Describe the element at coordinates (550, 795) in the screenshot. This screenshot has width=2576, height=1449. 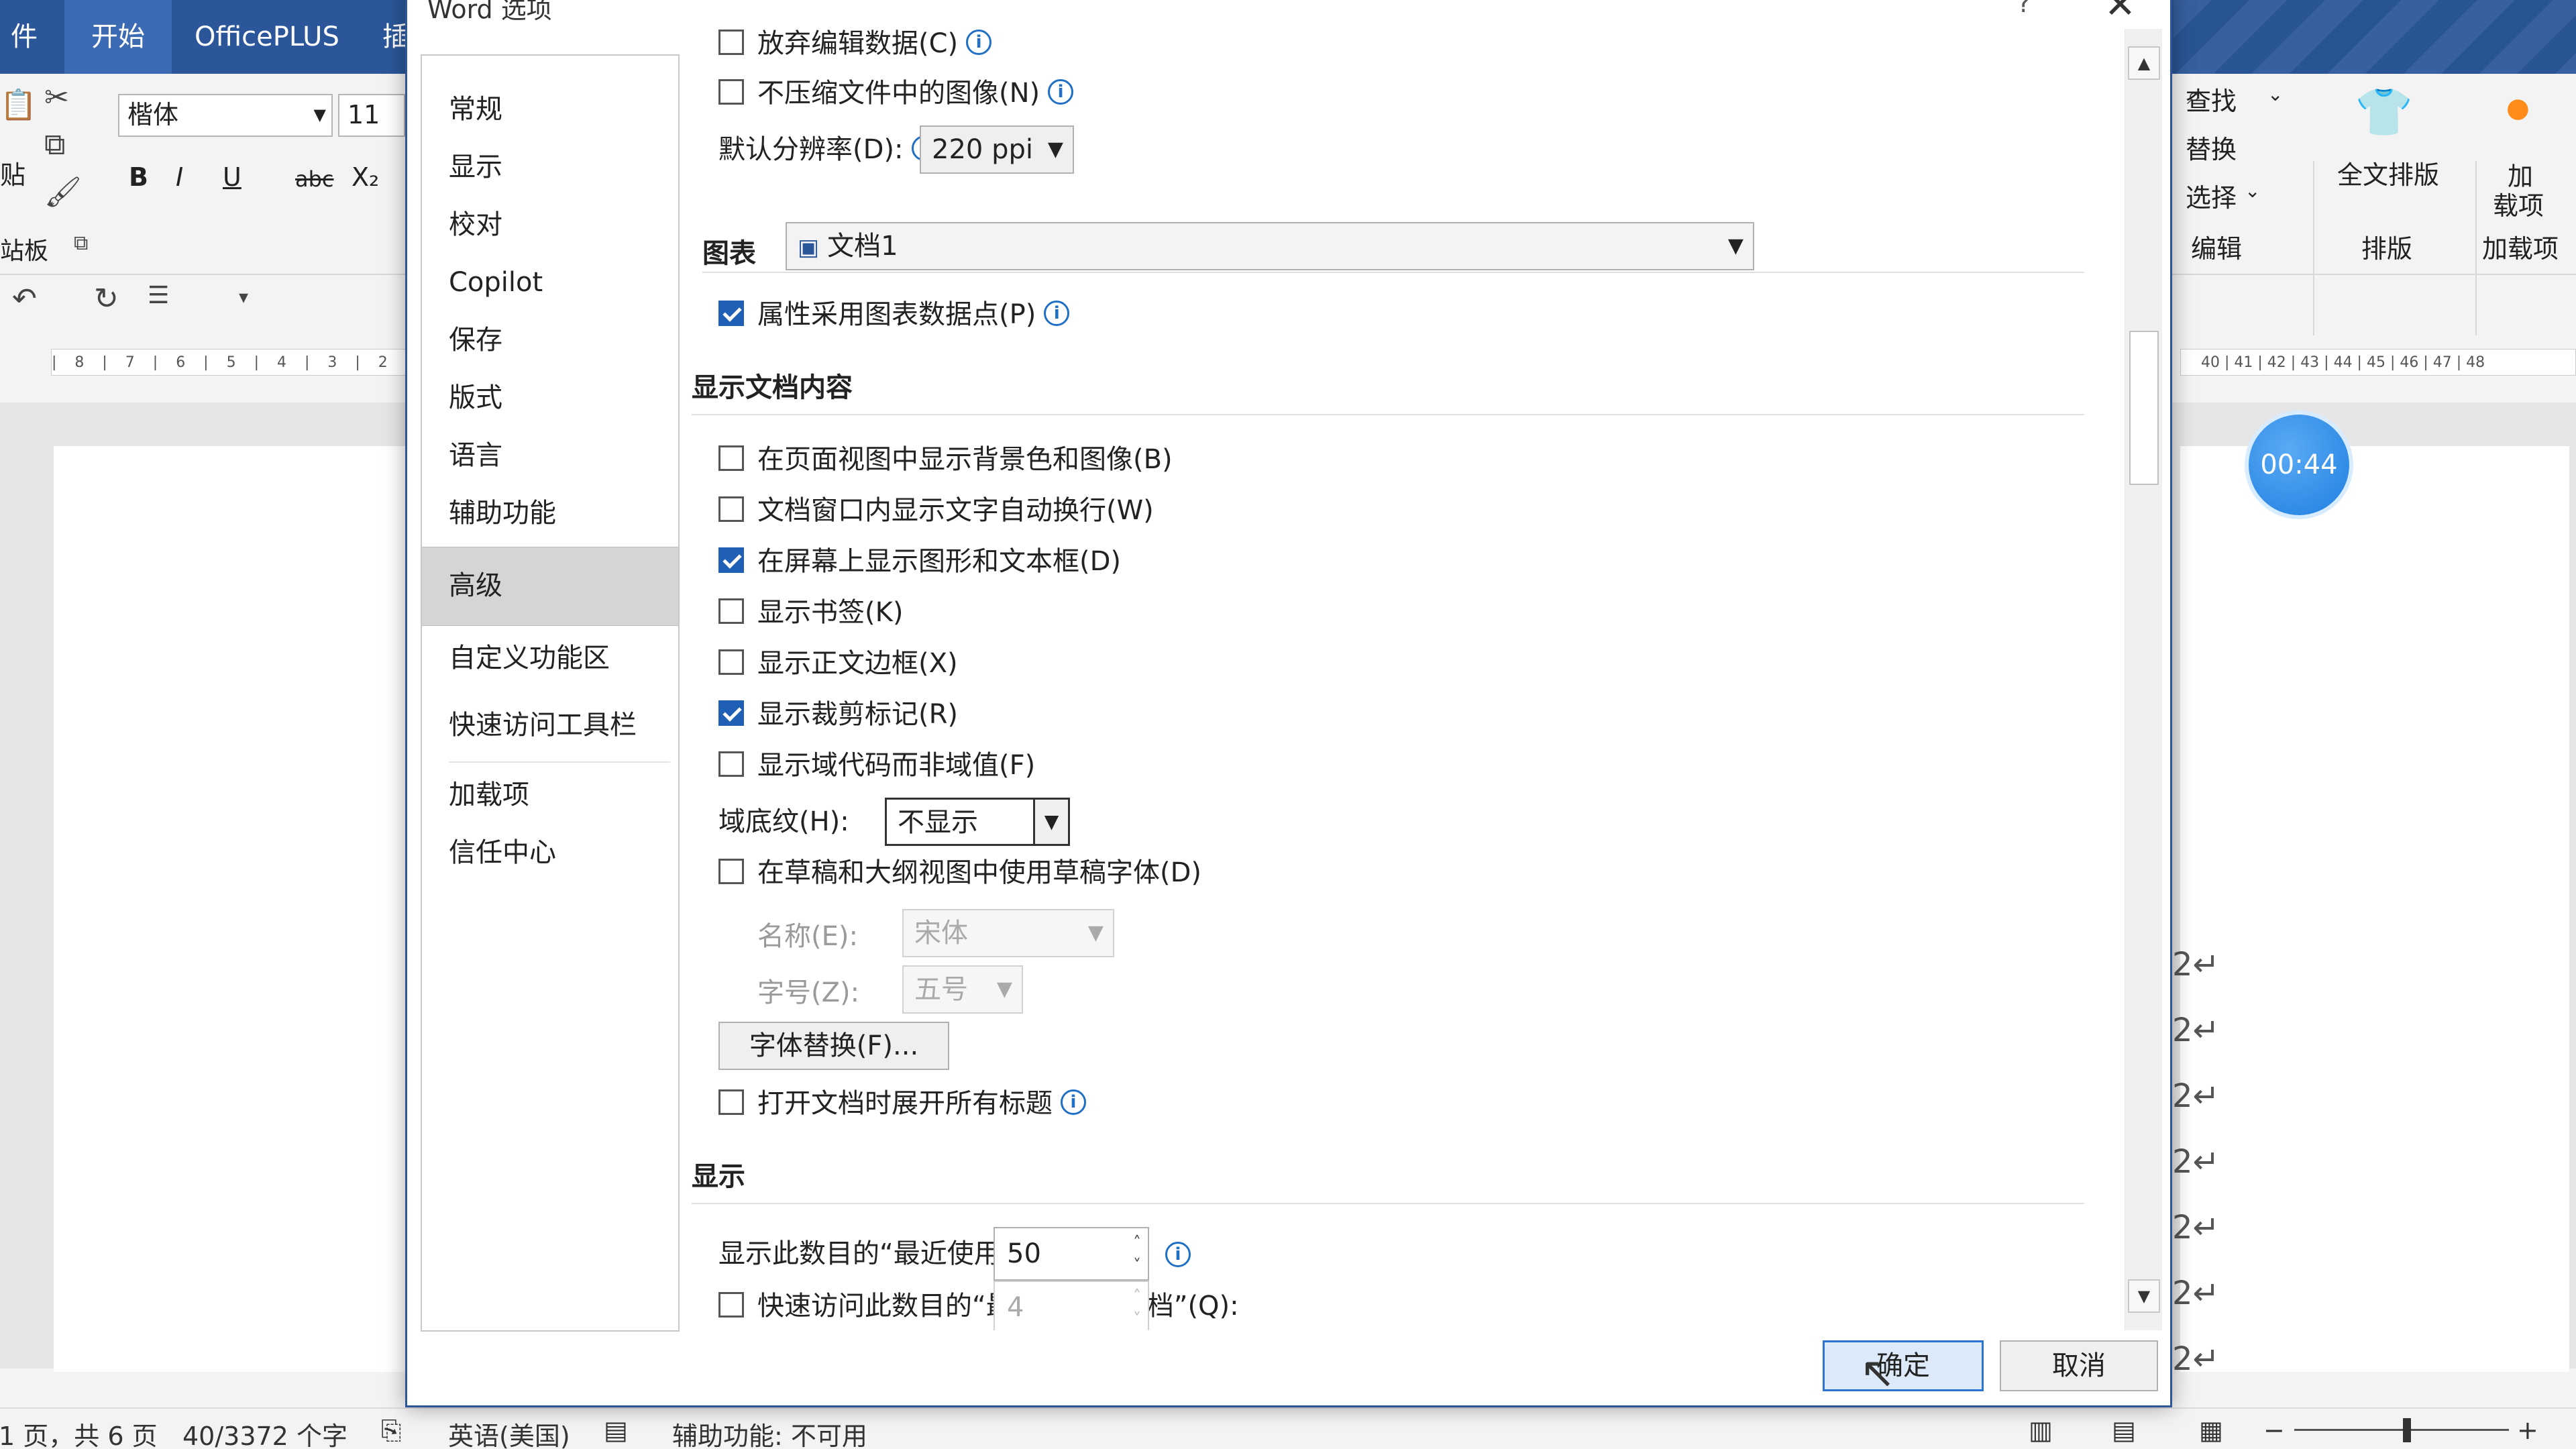
I see `nav-item-addins: 加载项` at that location.